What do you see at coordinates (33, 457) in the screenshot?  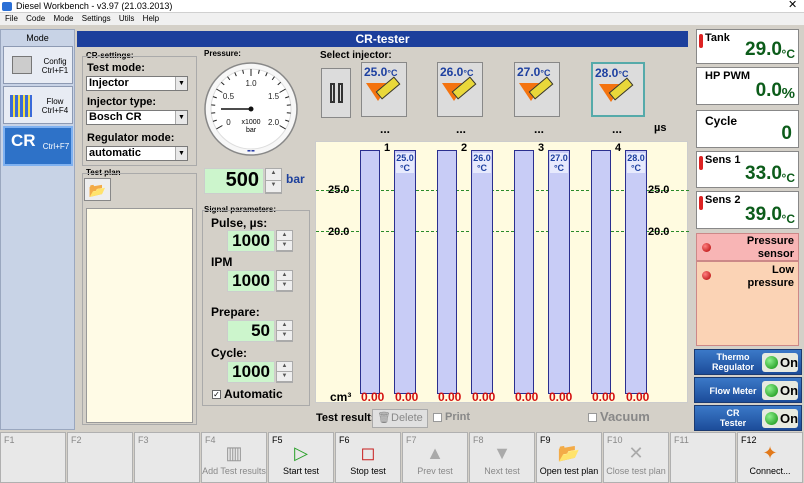 I see `fkey-f1-button: F1` at bounding box center [33, 457].